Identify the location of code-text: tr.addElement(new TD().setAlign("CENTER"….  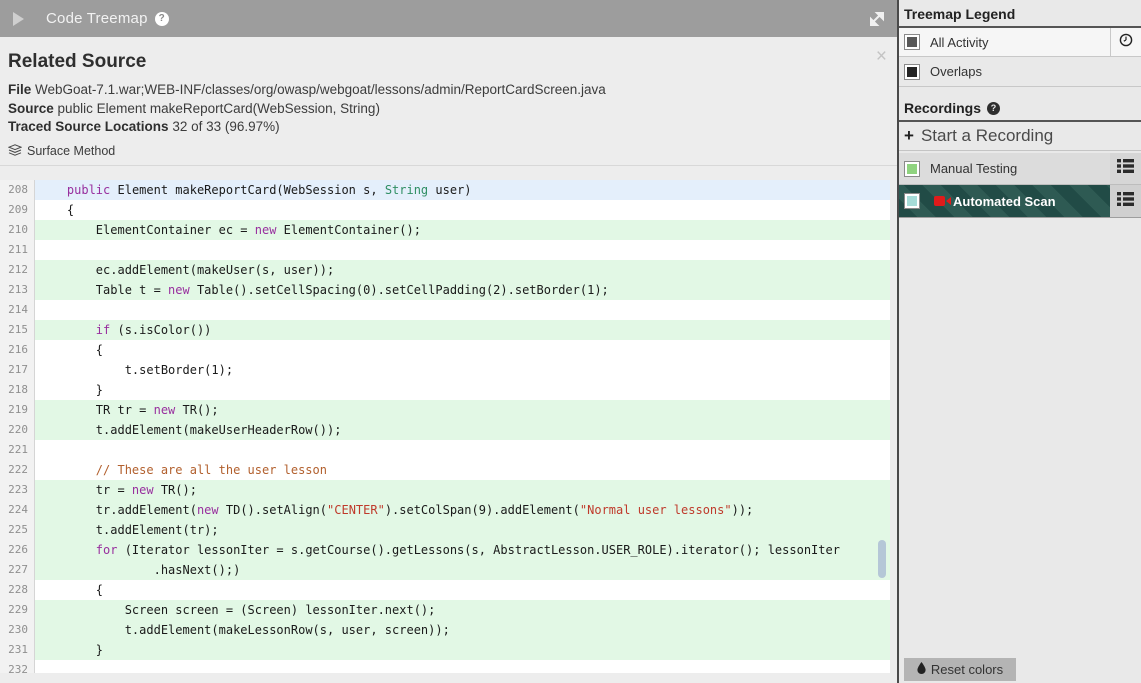
(462, 510).